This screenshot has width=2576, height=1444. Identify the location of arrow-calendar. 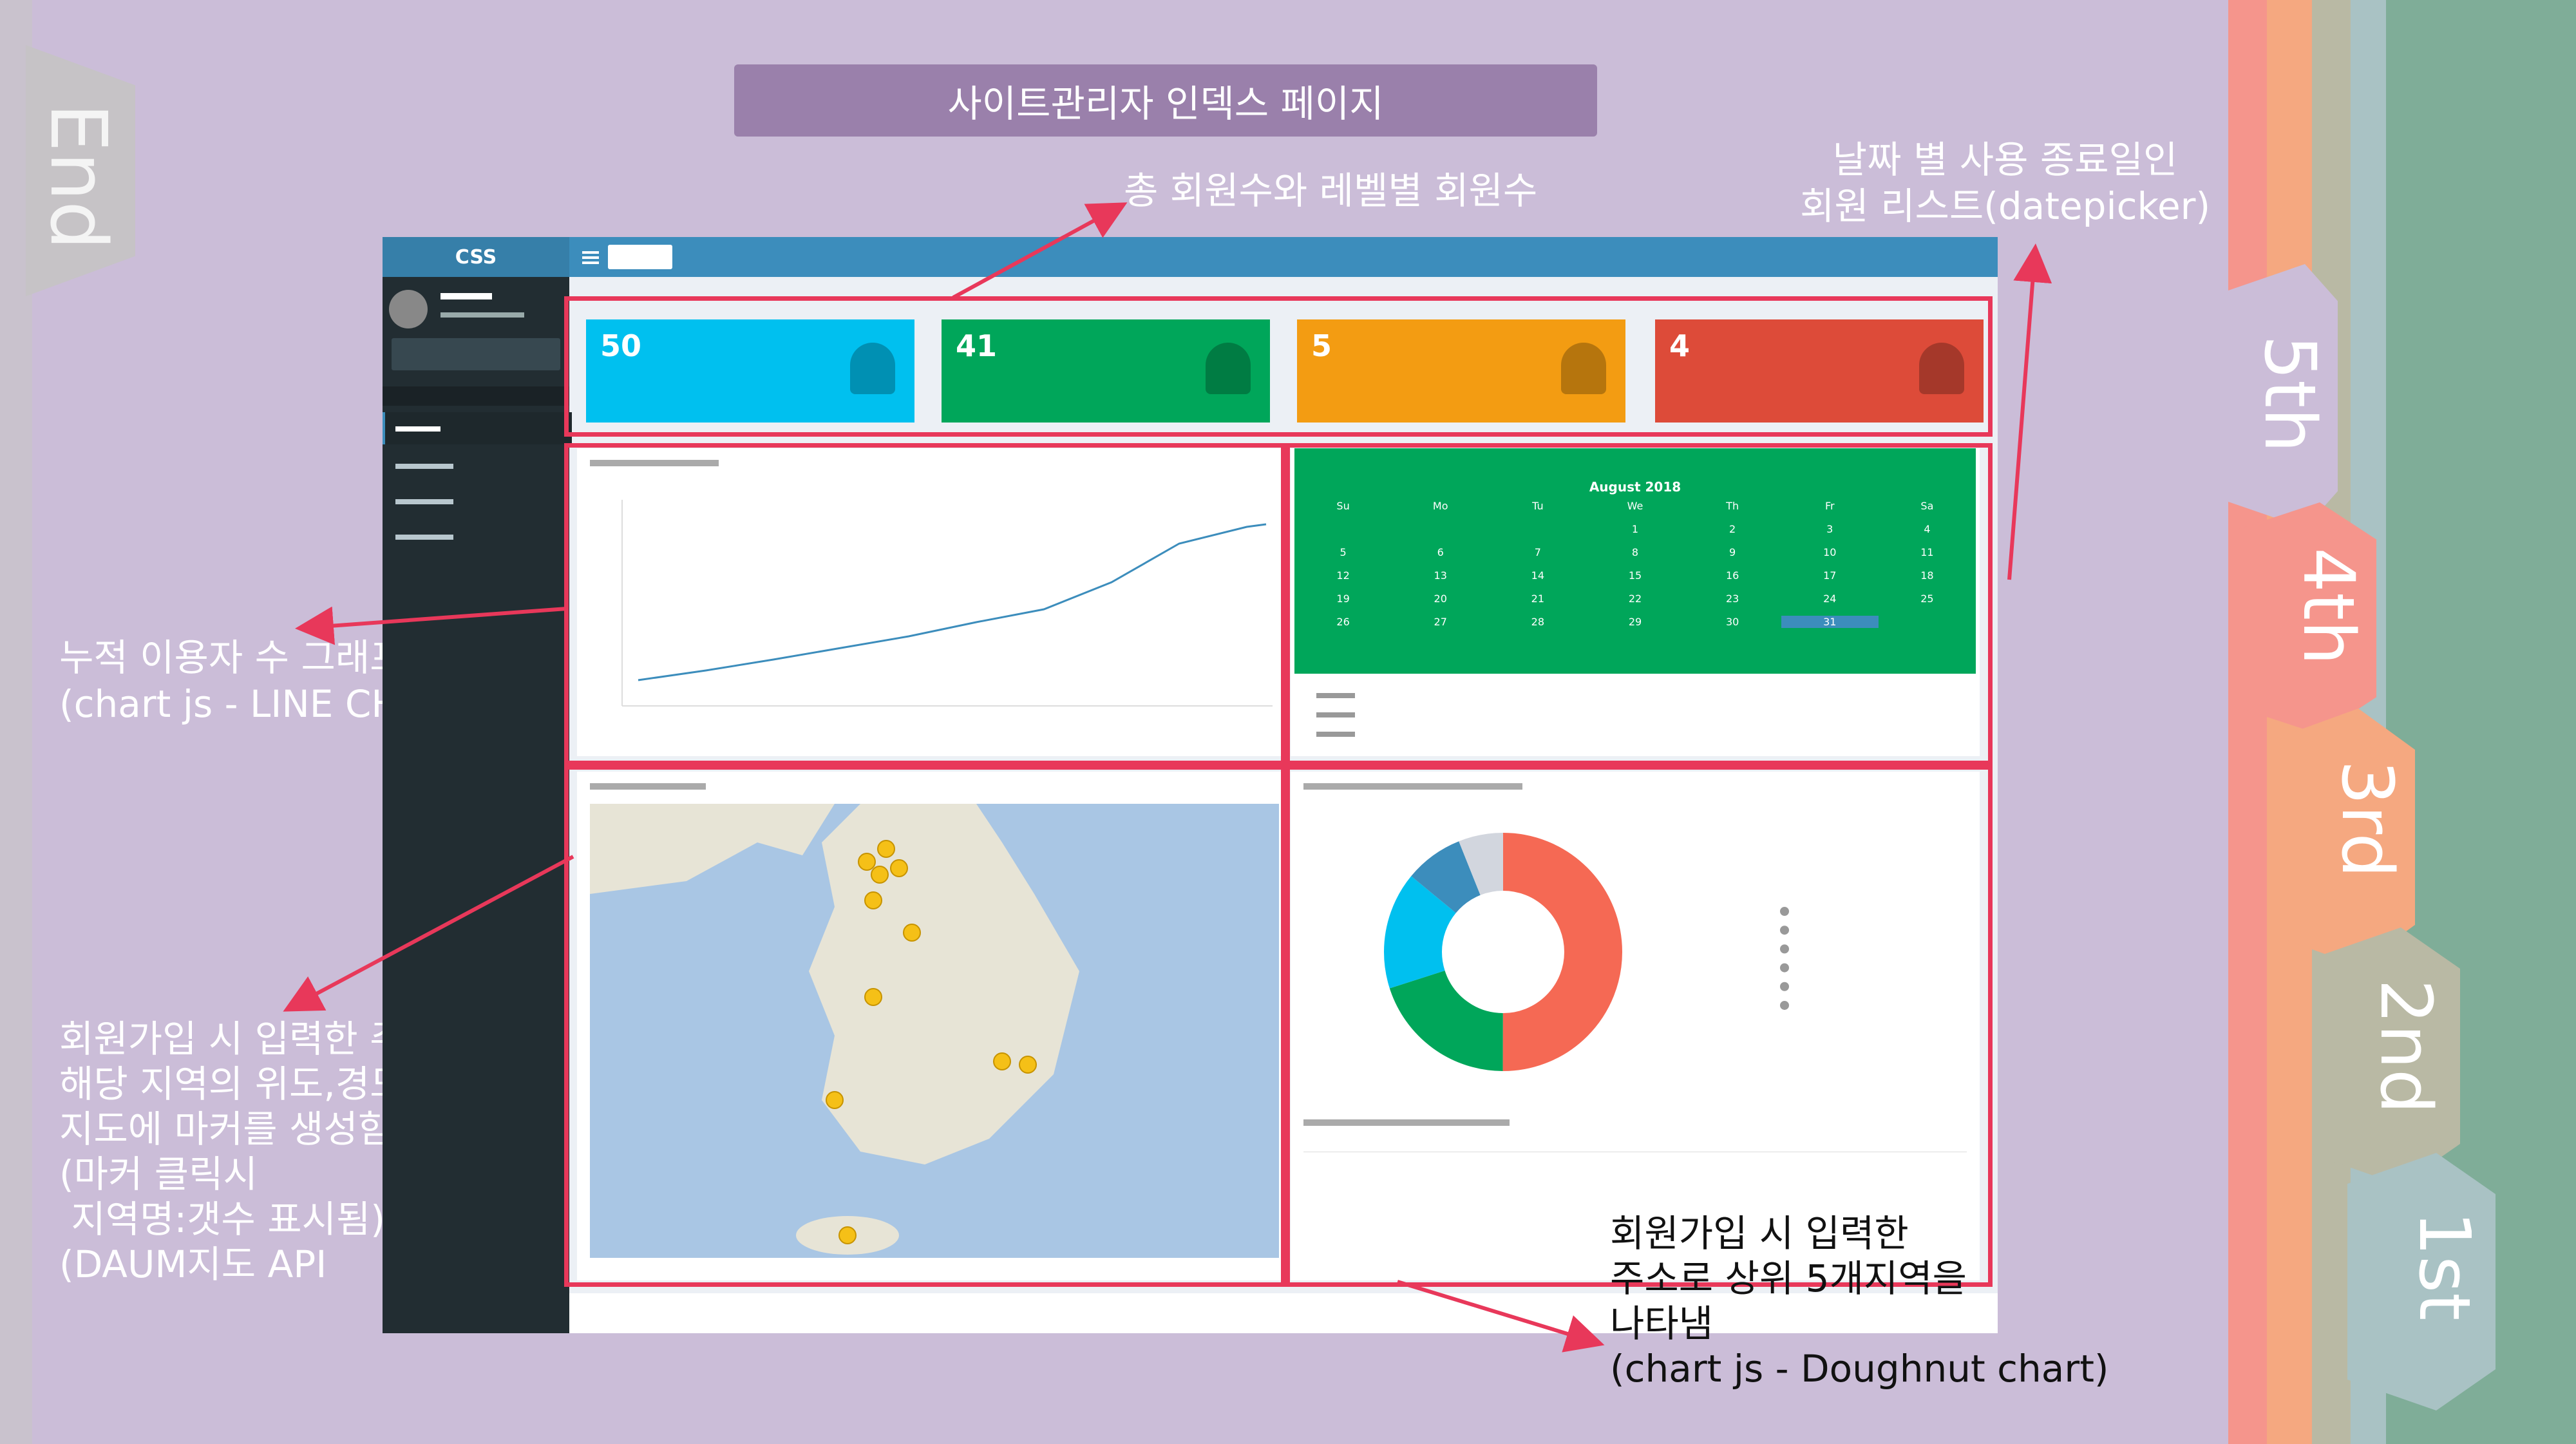
(2030, 411).